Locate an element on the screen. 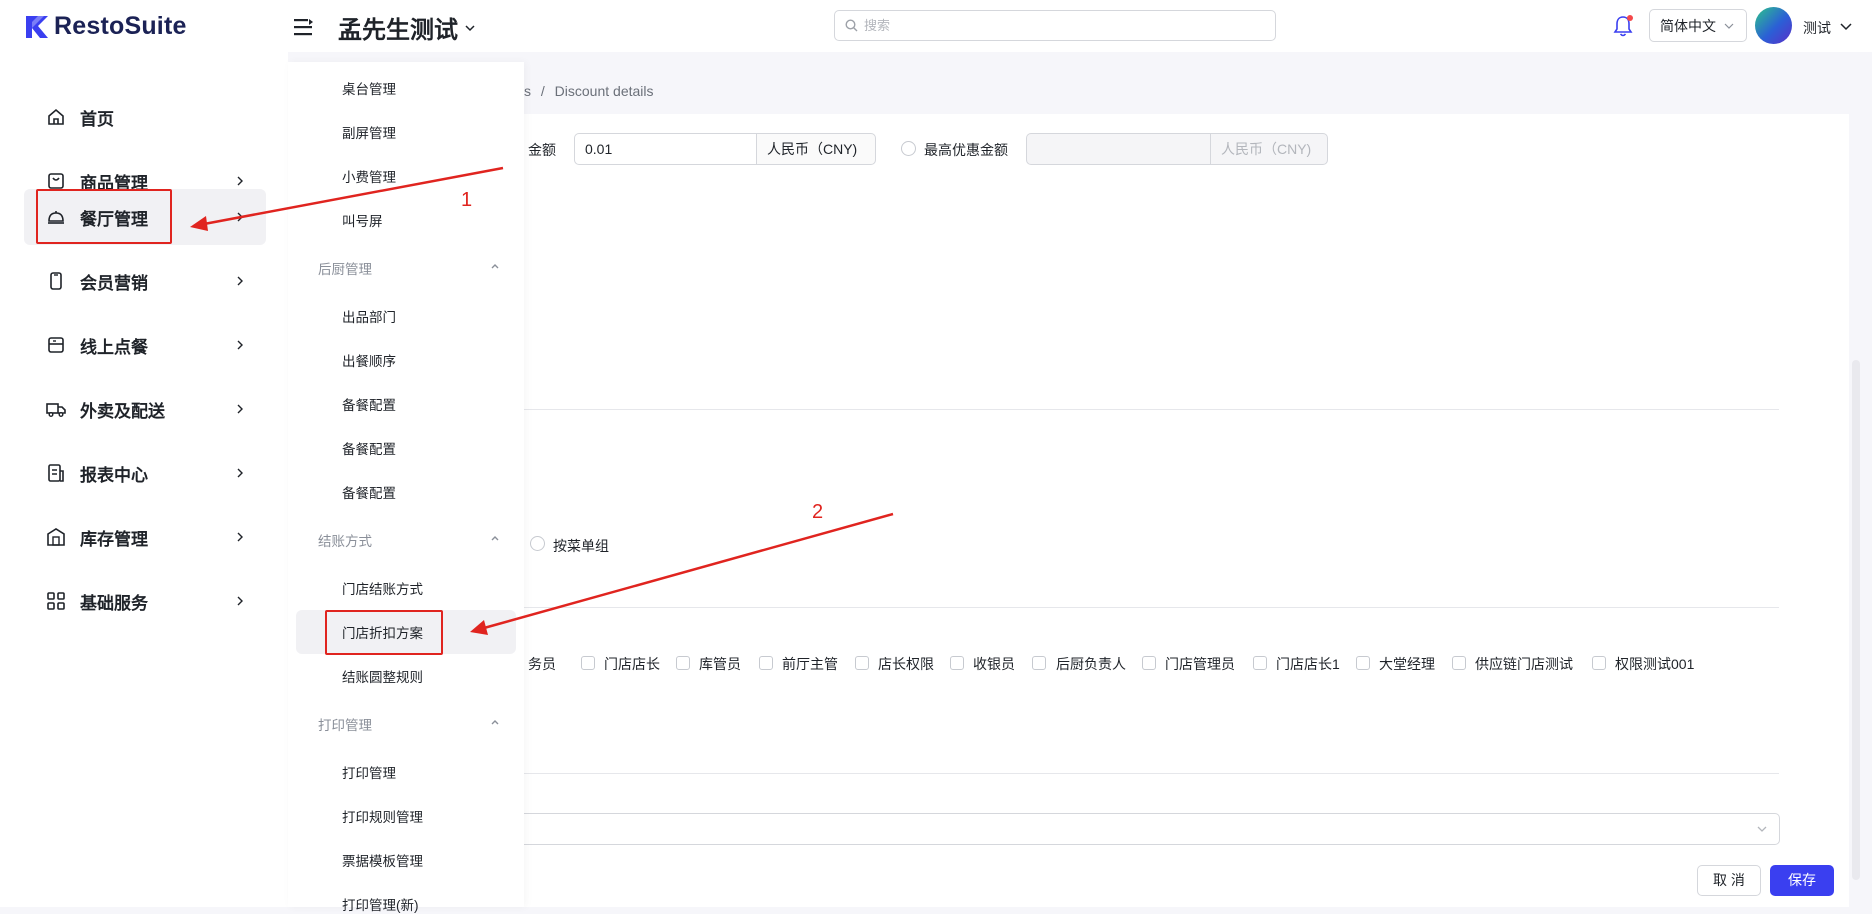 The width and height of the screenshot is (1872, 914). top-bar: RestoSuite 孟先生测试 简体中文 测试 is located at coordinates (936, 26).